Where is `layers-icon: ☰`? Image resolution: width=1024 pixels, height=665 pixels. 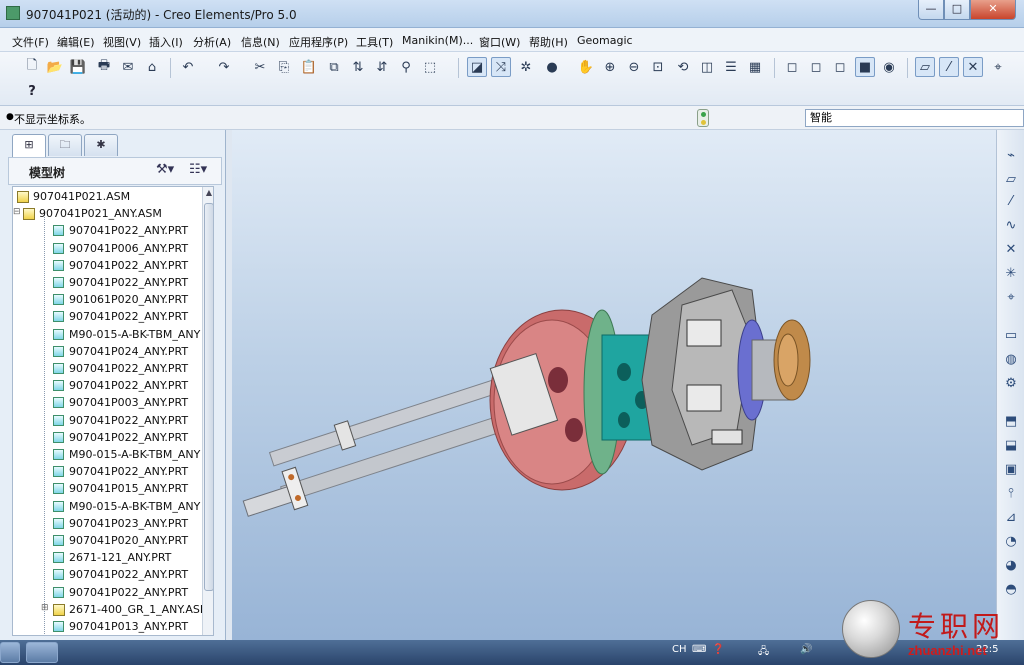
layers-icon: ☰ is located at coordinates (731, 67).